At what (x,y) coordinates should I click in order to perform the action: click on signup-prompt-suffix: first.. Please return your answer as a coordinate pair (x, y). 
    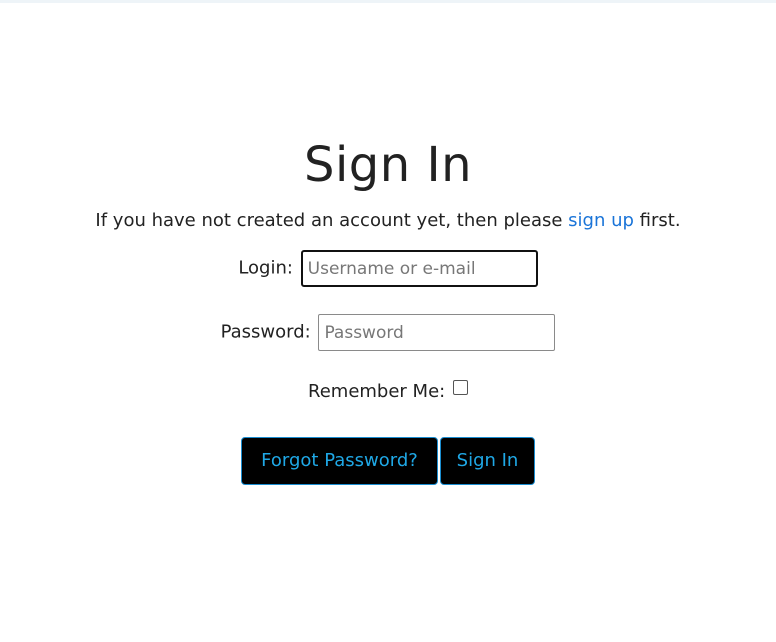
    Looking at the image, I should click on (657, 220).